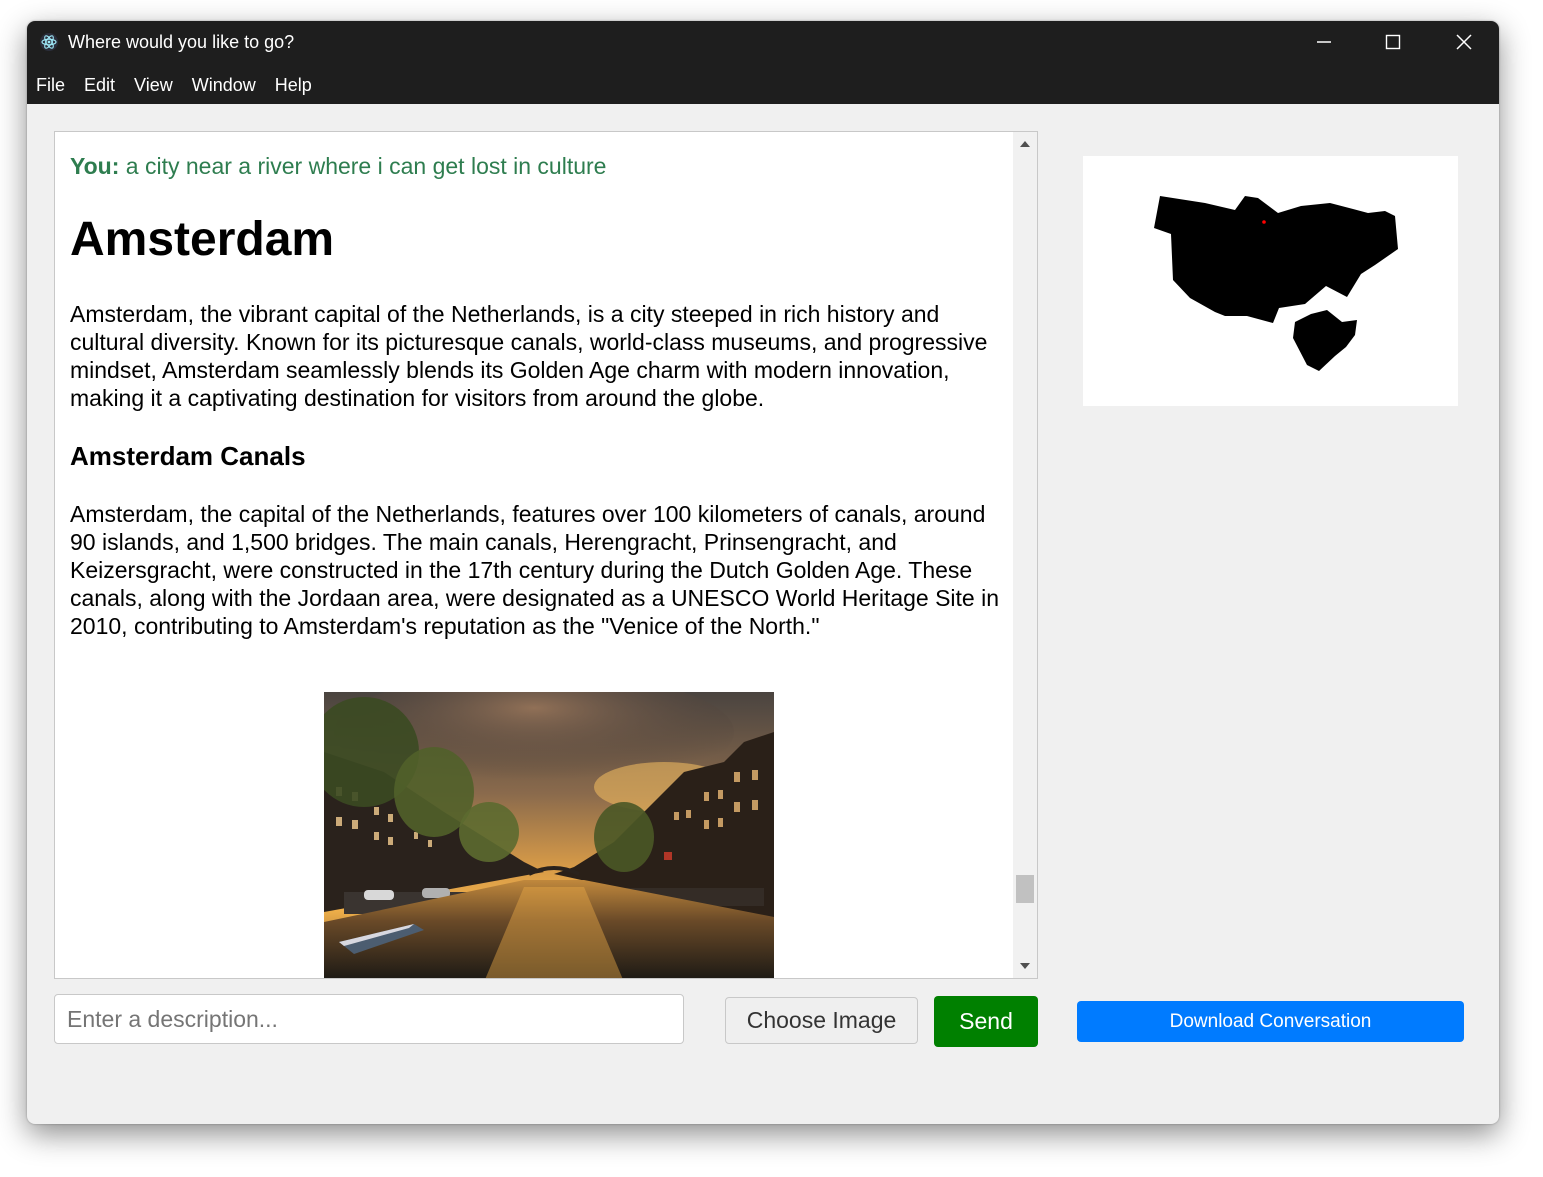 The width and height of the screenshot is (1543, 1177). What do you see at coordinates (986, 1021) in the screenshot?
I see `send-button: Send` at bounding box center [986, 1021].